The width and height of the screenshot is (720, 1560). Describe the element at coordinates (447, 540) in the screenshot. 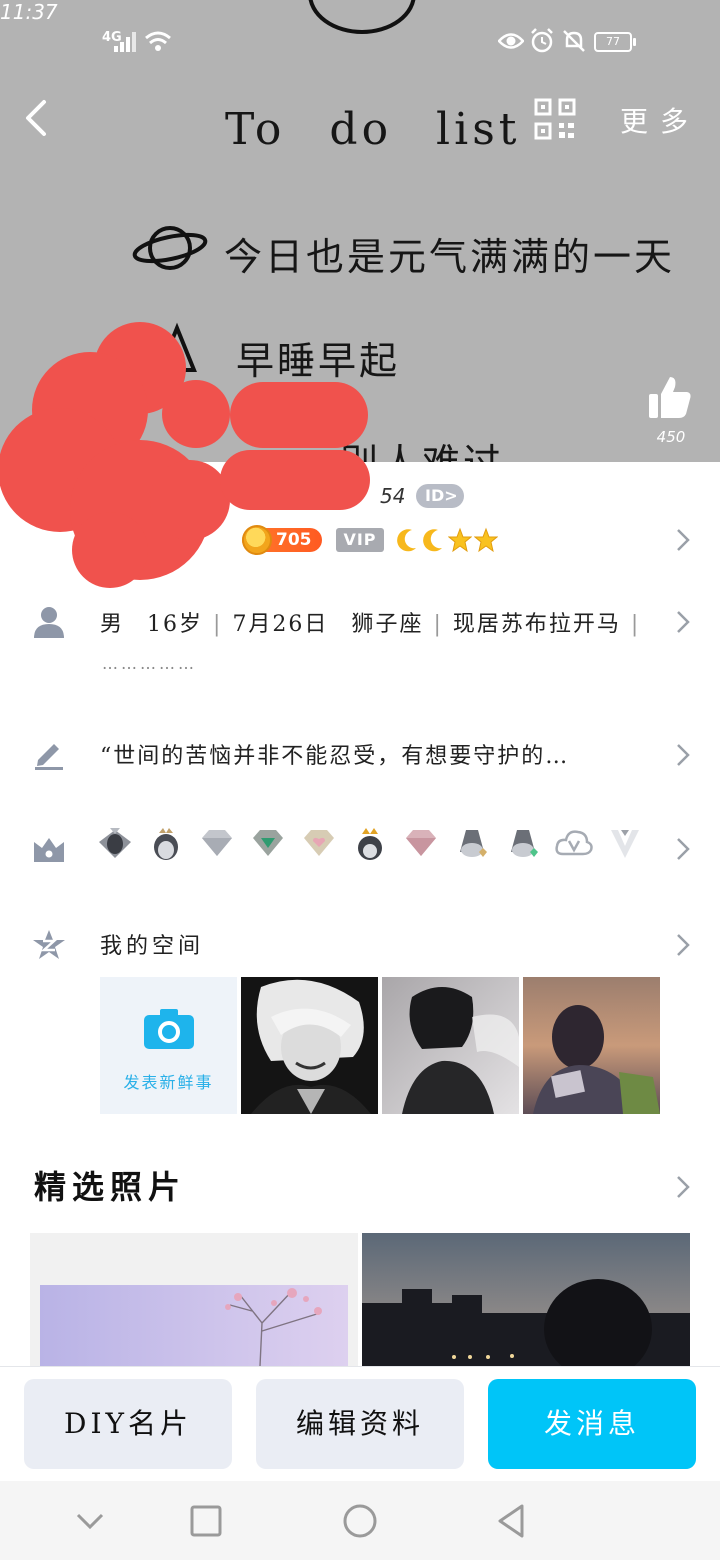

I see `level-icons` at that location.